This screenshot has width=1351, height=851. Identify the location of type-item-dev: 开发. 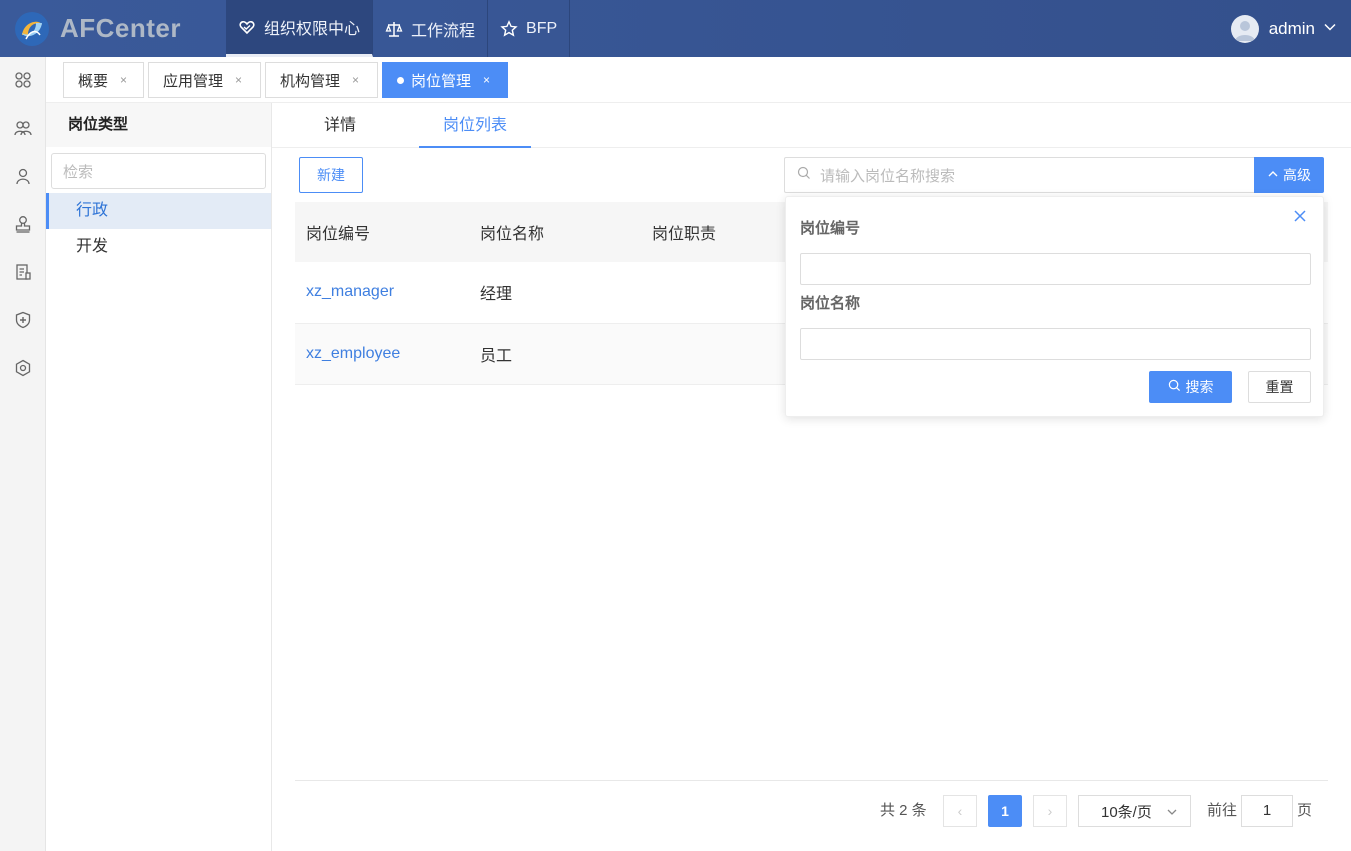
(158, 247).